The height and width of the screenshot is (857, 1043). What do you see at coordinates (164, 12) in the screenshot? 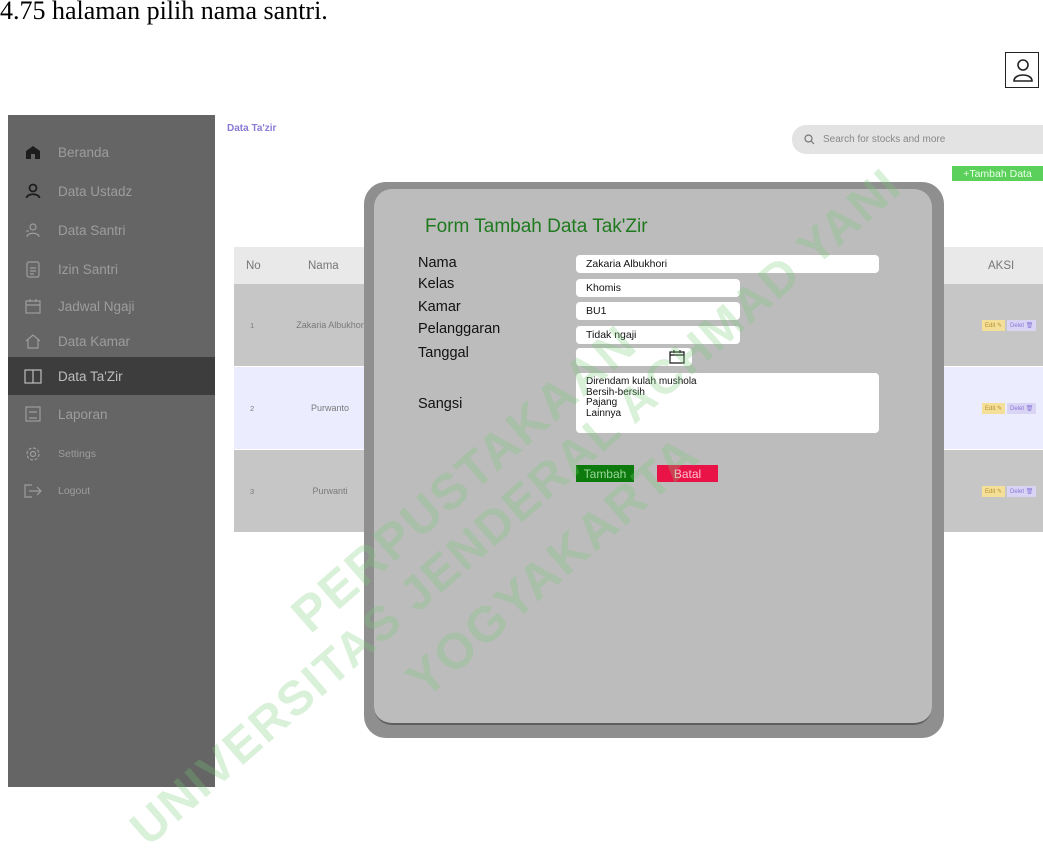
I see `figure-caption: 4.75 halaman pilih nama santri.` at bounding box center [164, 12].